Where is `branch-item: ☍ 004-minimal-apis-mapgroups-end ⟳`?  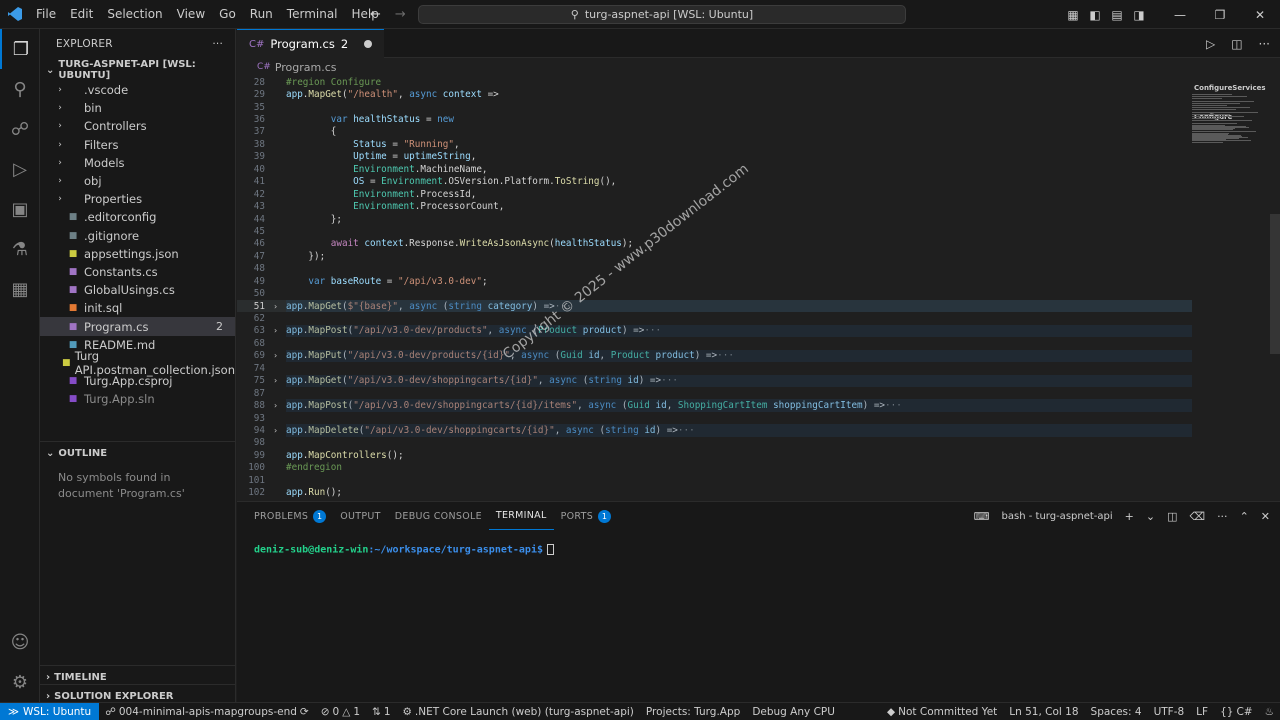
branch-item: ☍ 004-minimal-apis-mapgroups-end ⟳ is located at coordinates (207, 712).